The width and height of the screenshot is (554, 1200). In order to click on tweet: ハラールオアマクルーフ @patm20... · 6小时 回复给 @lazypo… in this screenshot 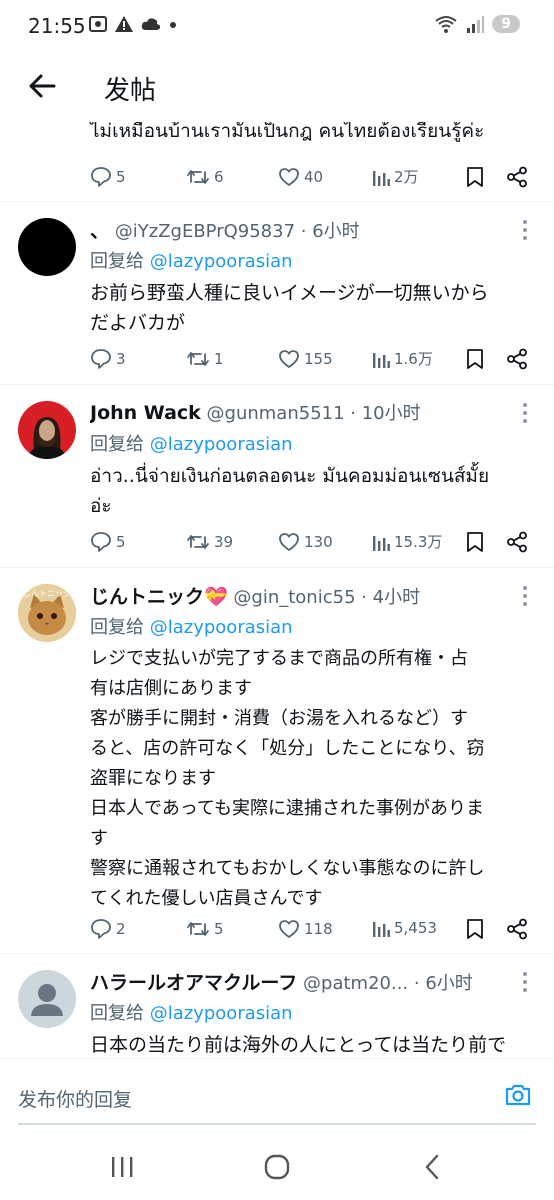, I will do `click(277, 1006)`.